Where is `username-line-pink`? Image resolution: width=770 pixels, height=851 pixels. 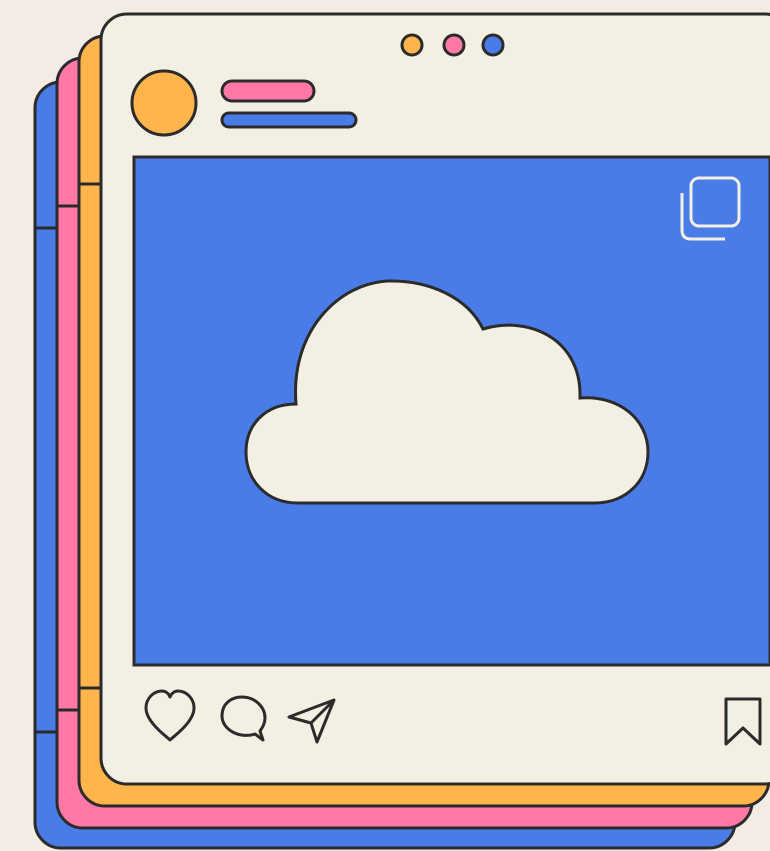 username-line-pink is located at coordinates (268, 91).